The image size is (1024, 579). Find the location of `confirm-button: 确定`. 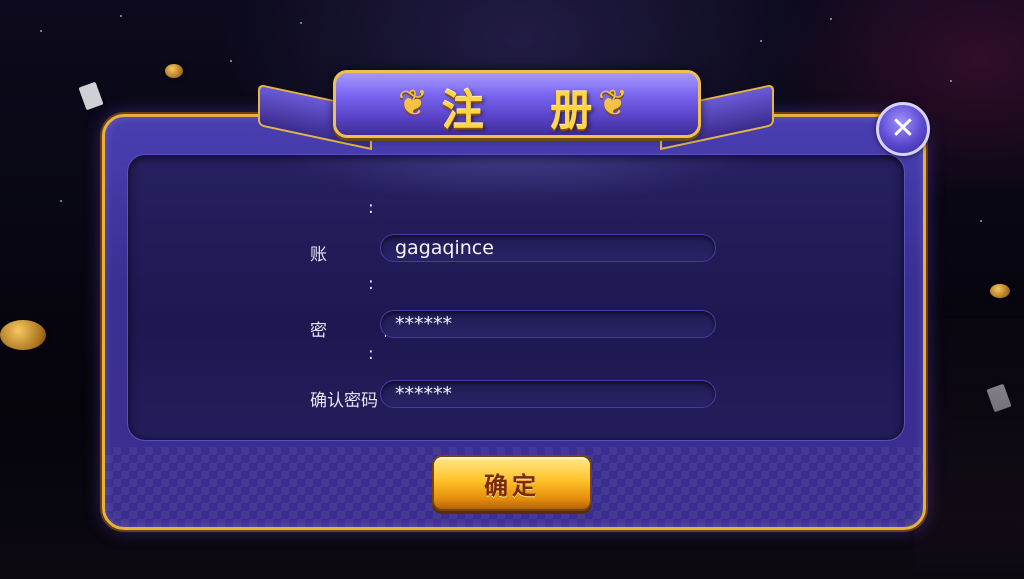

confirm-button: 确定 is located at coordinates (512, 483).